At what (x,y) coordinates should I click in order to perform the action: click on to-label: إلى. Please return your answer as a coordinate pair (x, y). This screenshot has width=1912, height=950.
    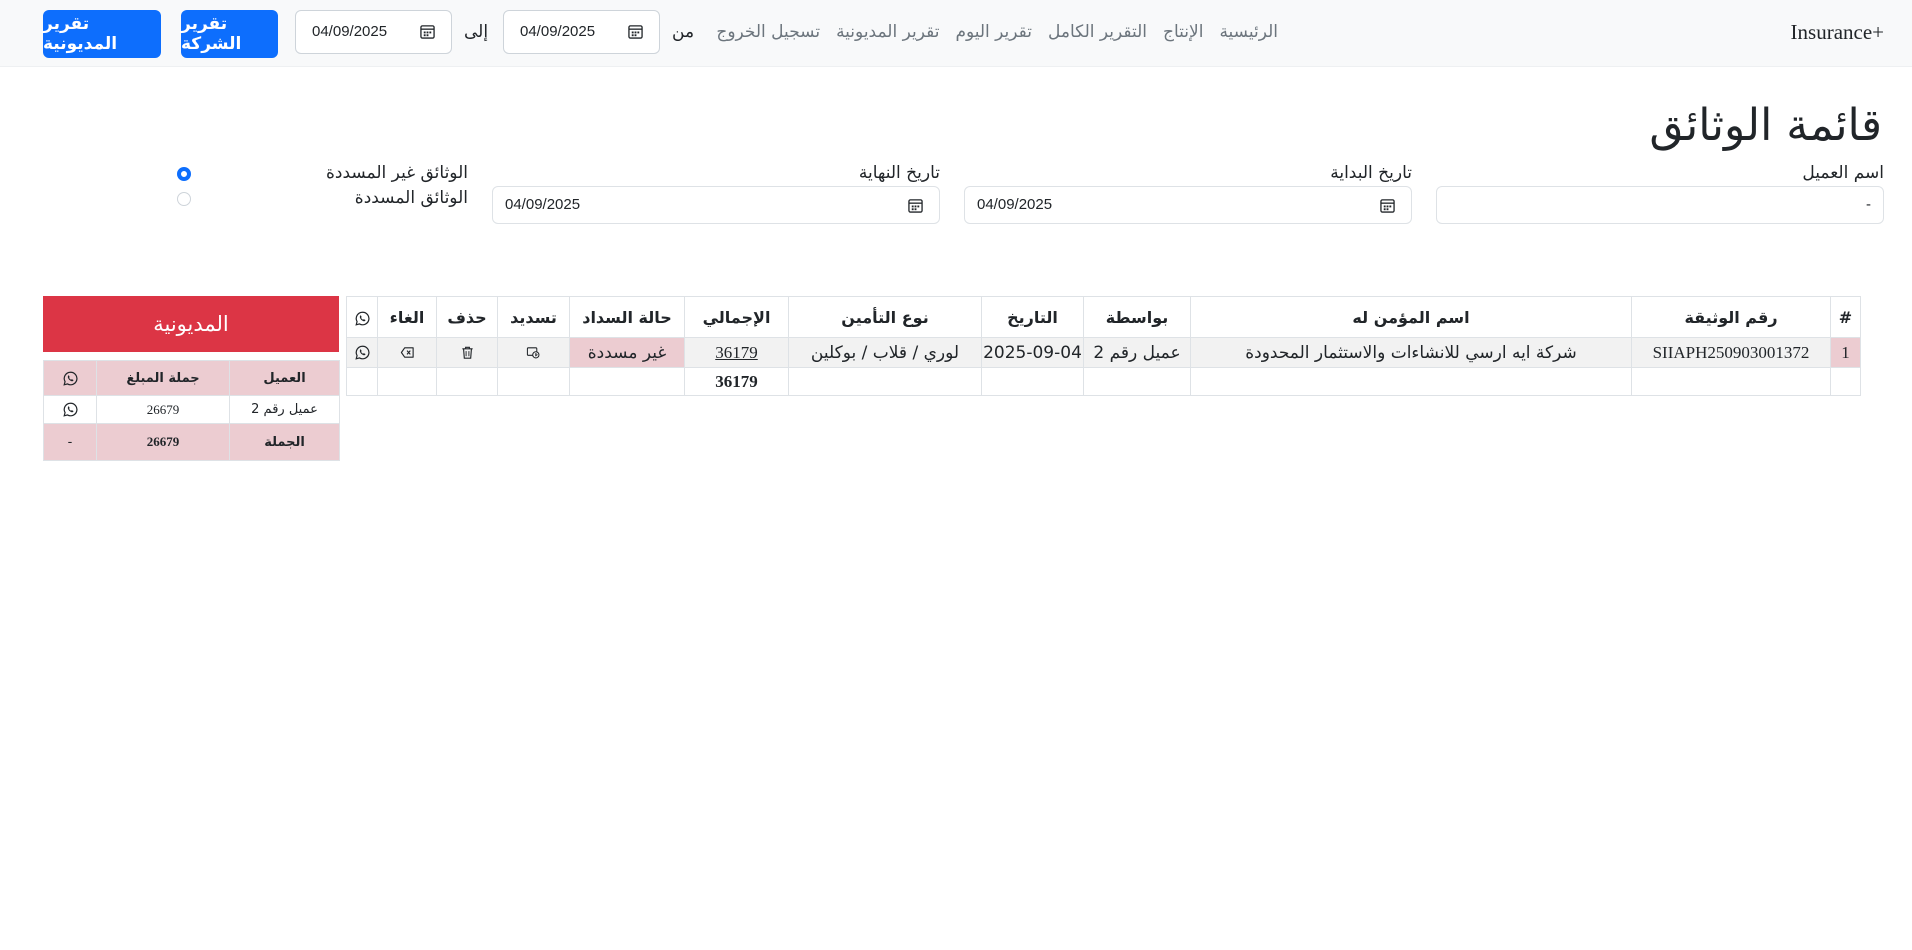
    Looking at the image, I should click on (476, 32).